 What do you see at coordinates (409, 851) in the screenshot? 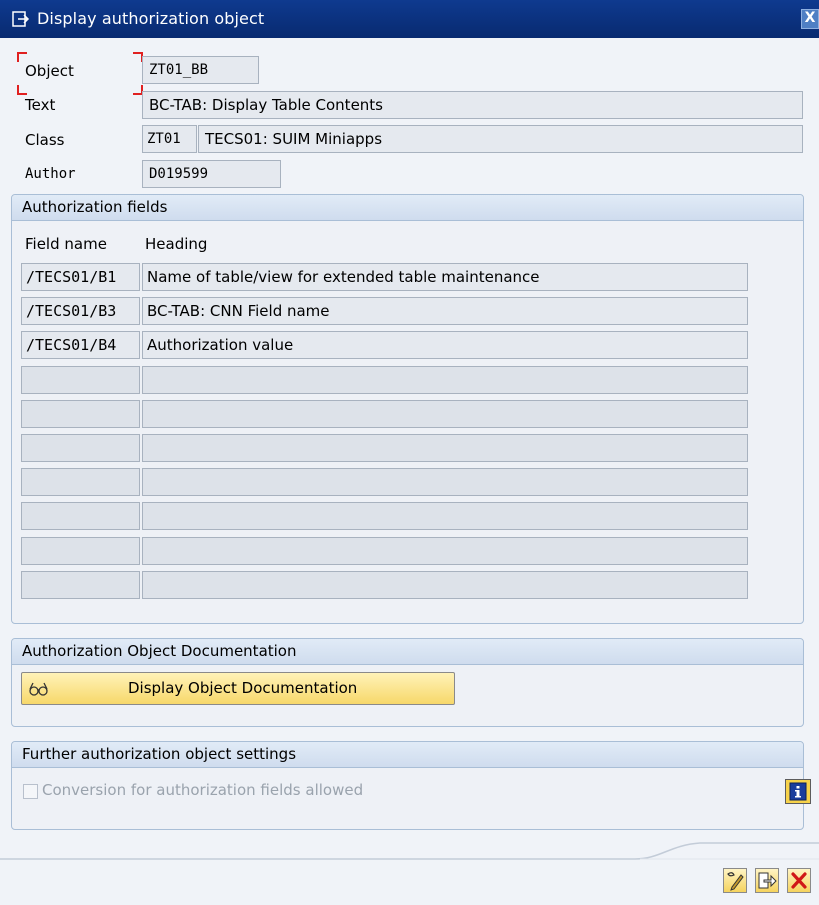
I see `footer-divider` at bounding box center [409, 851].